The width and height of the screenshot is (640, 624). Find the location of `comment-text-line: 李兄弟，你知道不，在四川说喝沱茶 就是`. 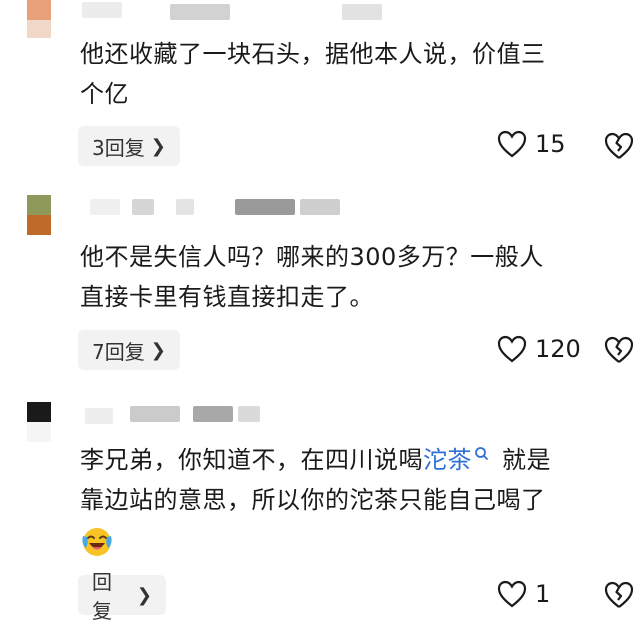

comment-text-line: 李兄弟，你知道不，在四川说喝沱茶 就是 is located at coordinates (354, 460).